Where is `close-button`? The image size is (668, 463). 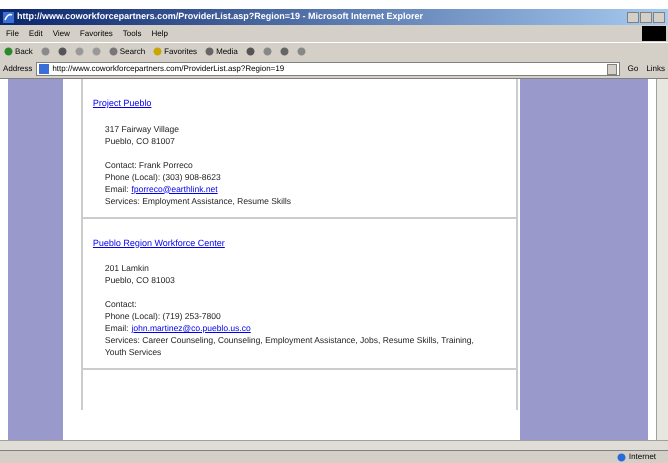 close-button is located at coordinates (659, 17).